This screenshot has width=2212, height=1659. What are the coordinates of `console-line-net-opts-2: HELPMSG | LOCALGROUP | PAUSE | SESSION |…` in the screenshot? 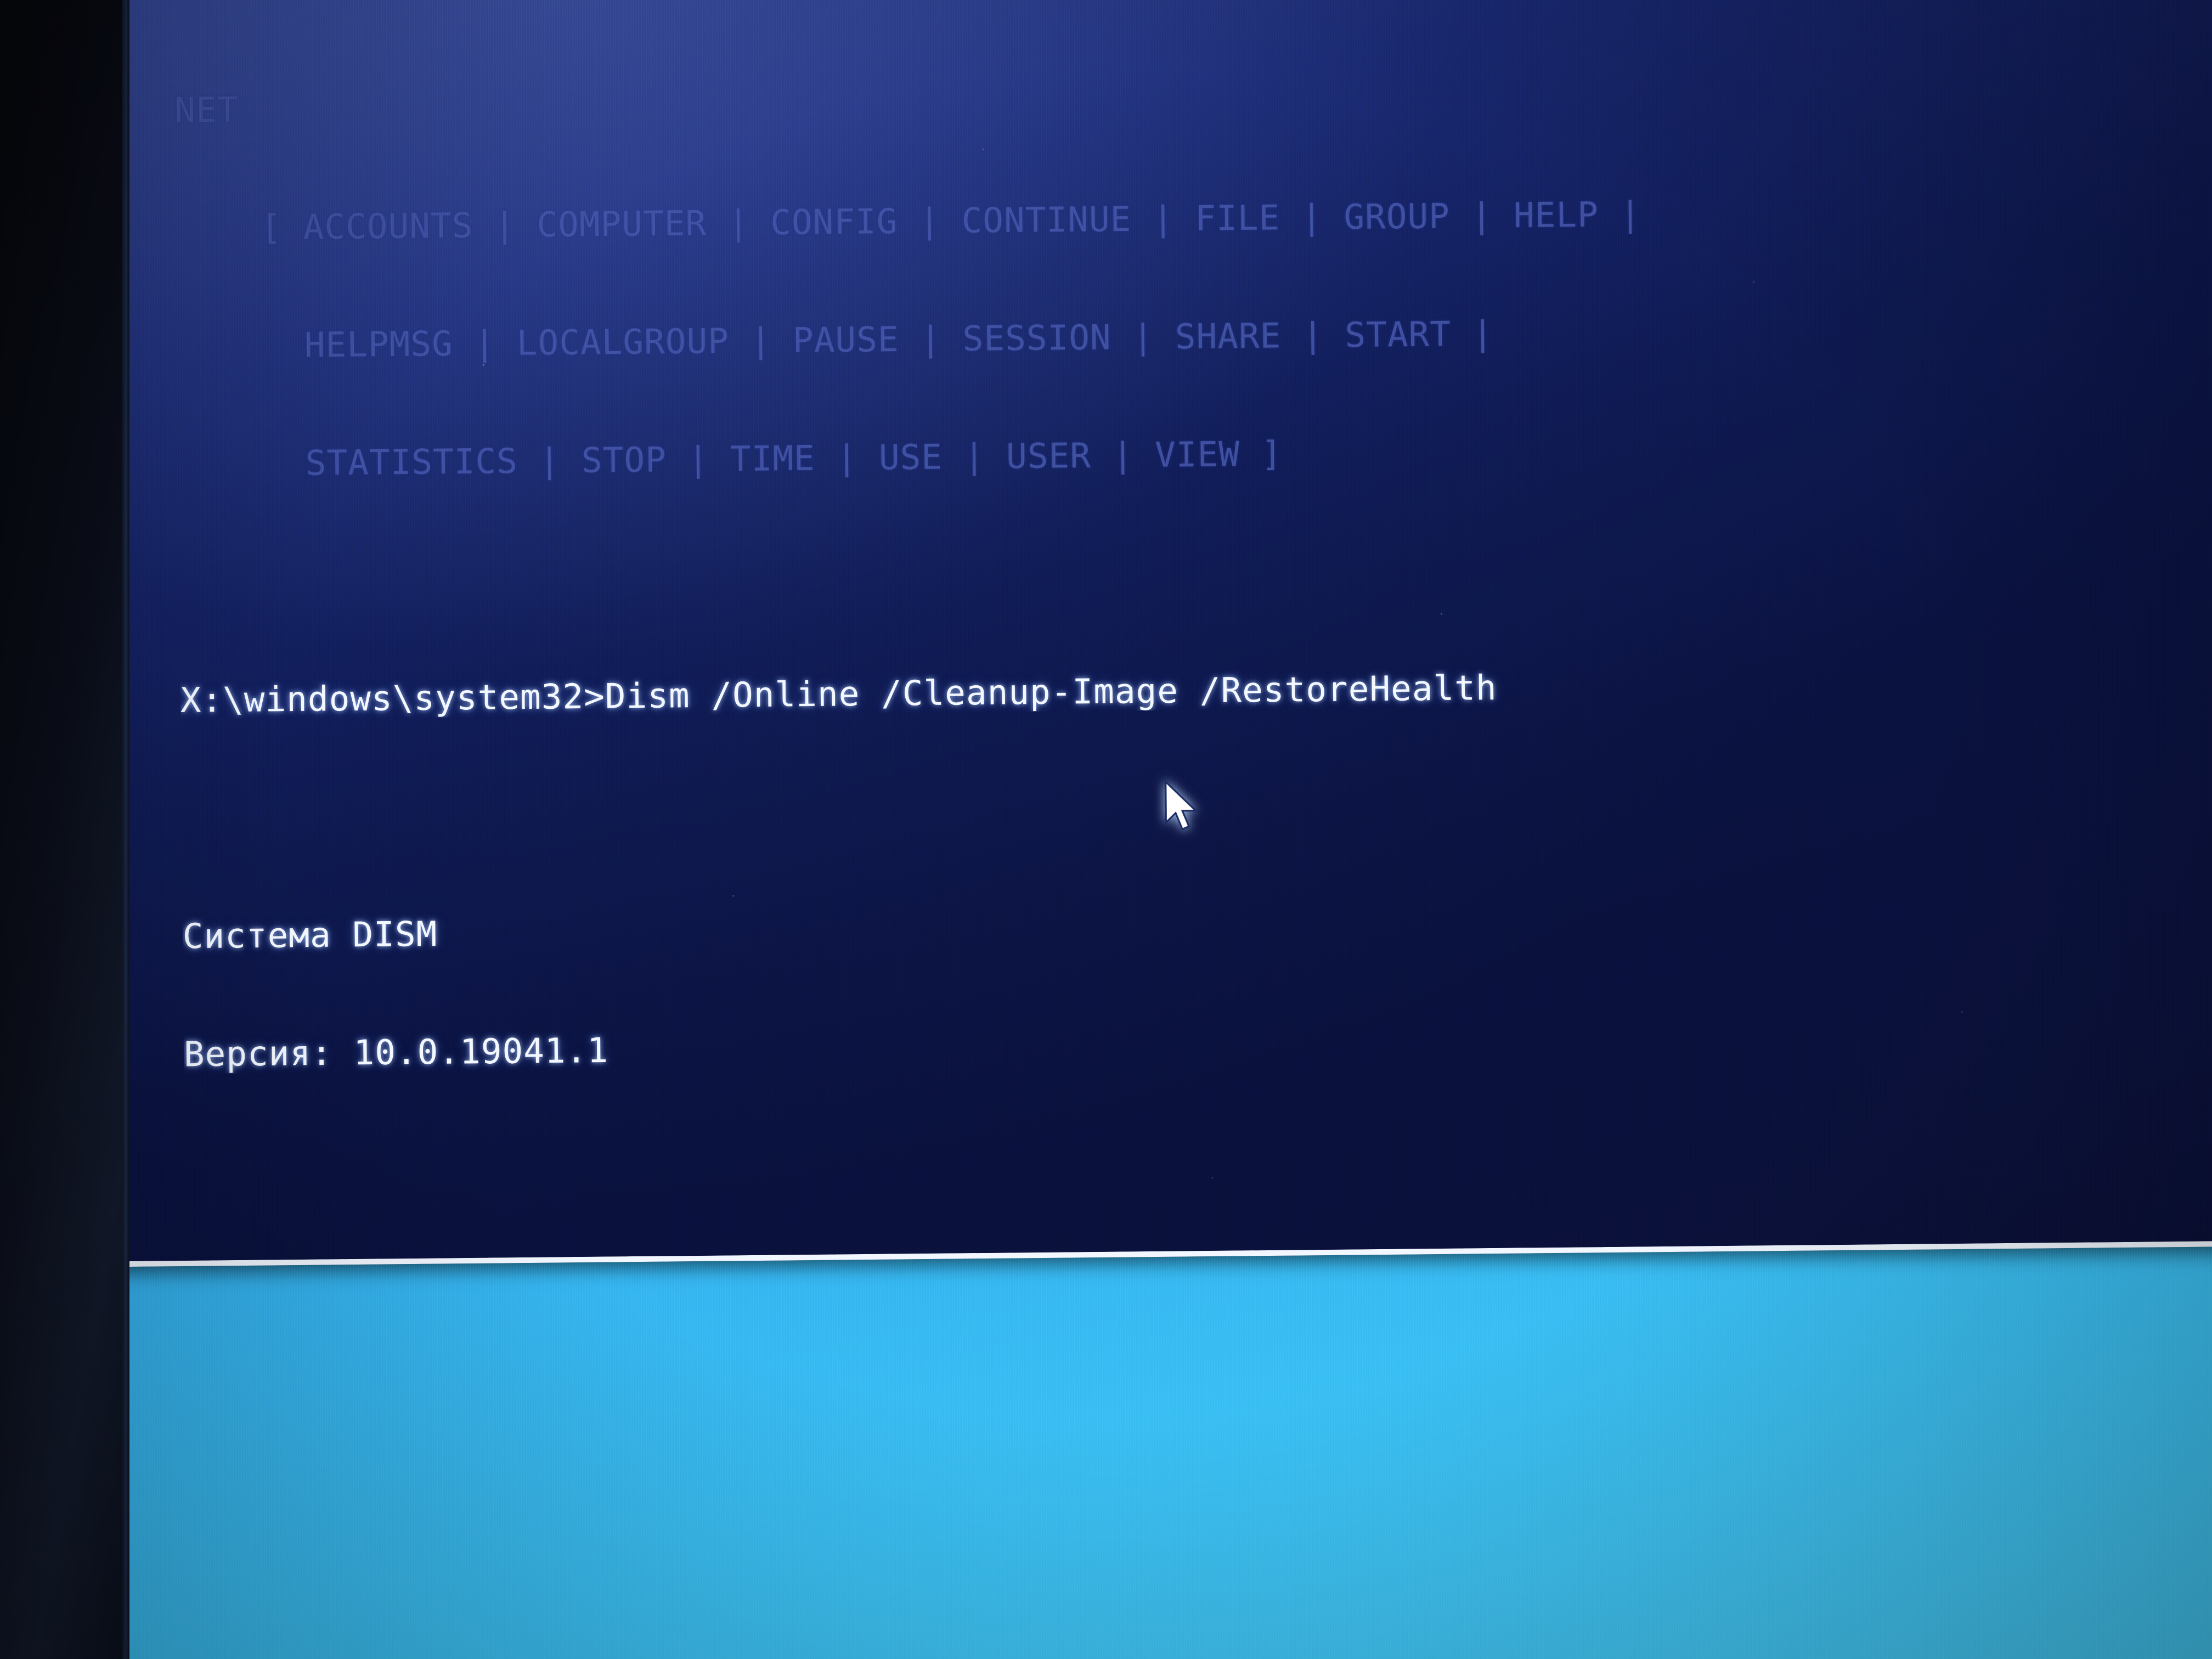 It's located at (835, 339).